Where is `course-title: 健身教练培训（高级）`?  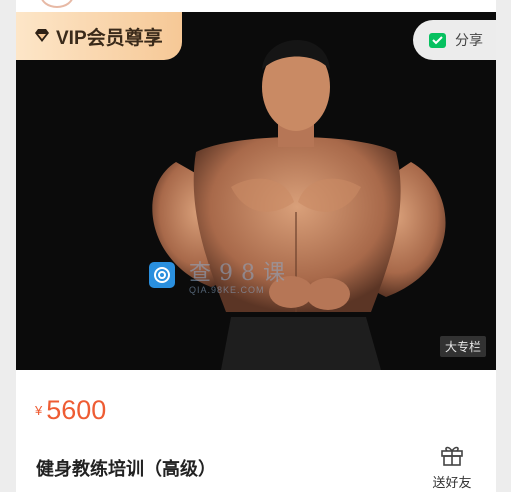
course-title: 健身教练培训（高级） is located at coordinates (126, 469).